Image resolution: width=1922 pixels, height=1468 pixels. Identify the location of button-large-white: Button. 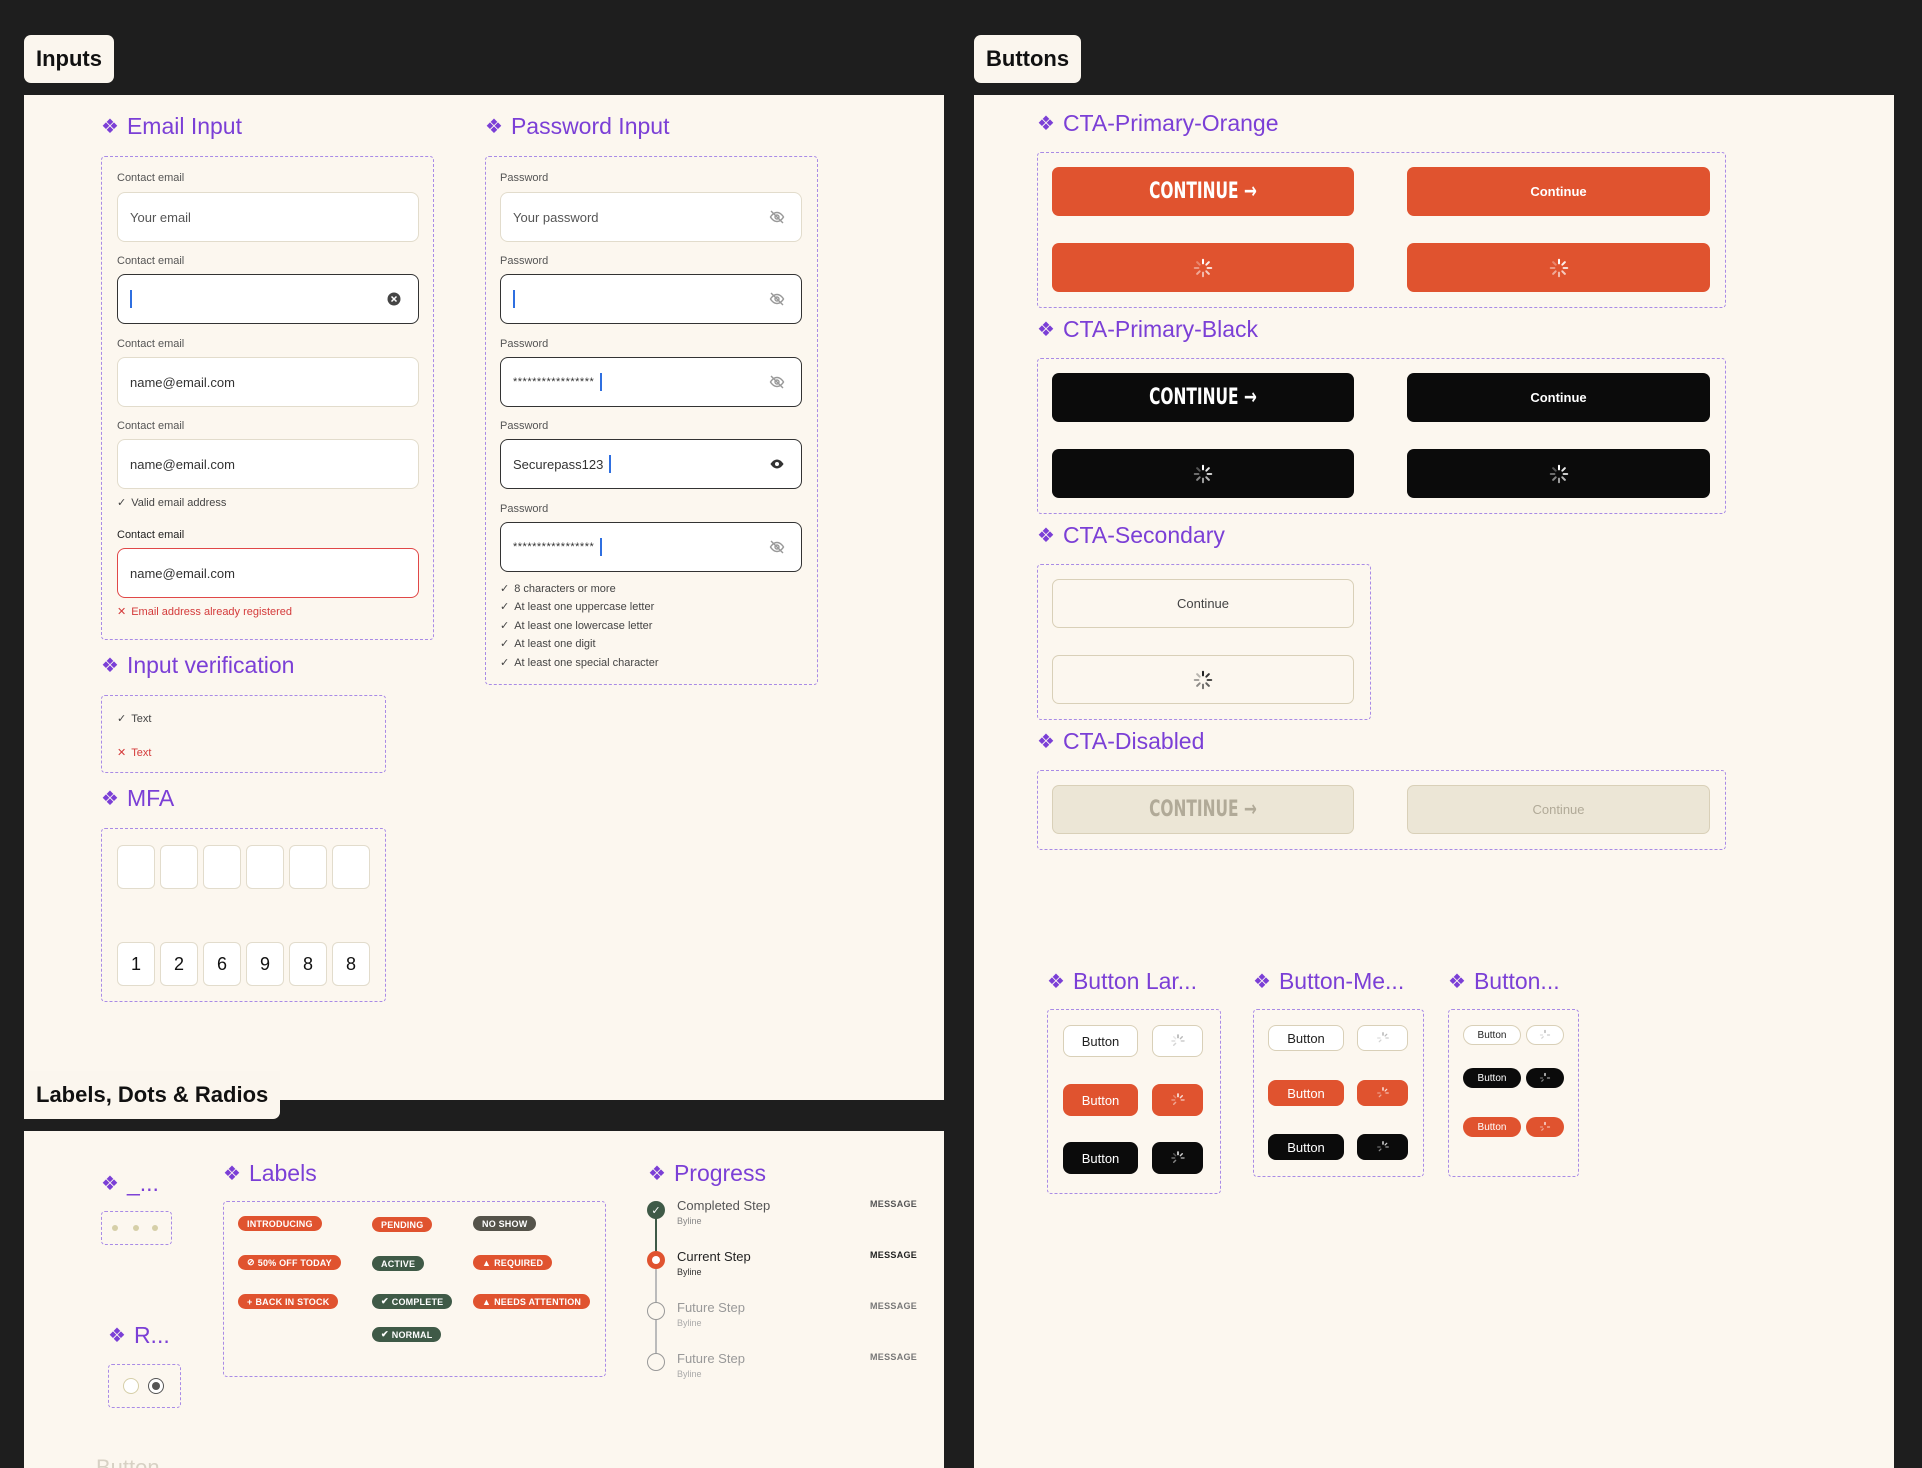
(1100, 1041).